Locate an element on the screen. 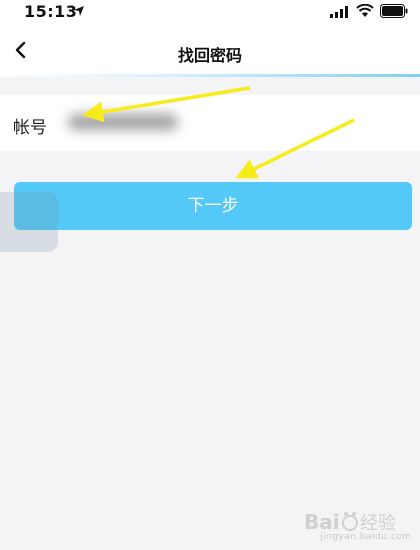 The image size is (420, 550). redacted-account-value is located at coordinates (123, 122).